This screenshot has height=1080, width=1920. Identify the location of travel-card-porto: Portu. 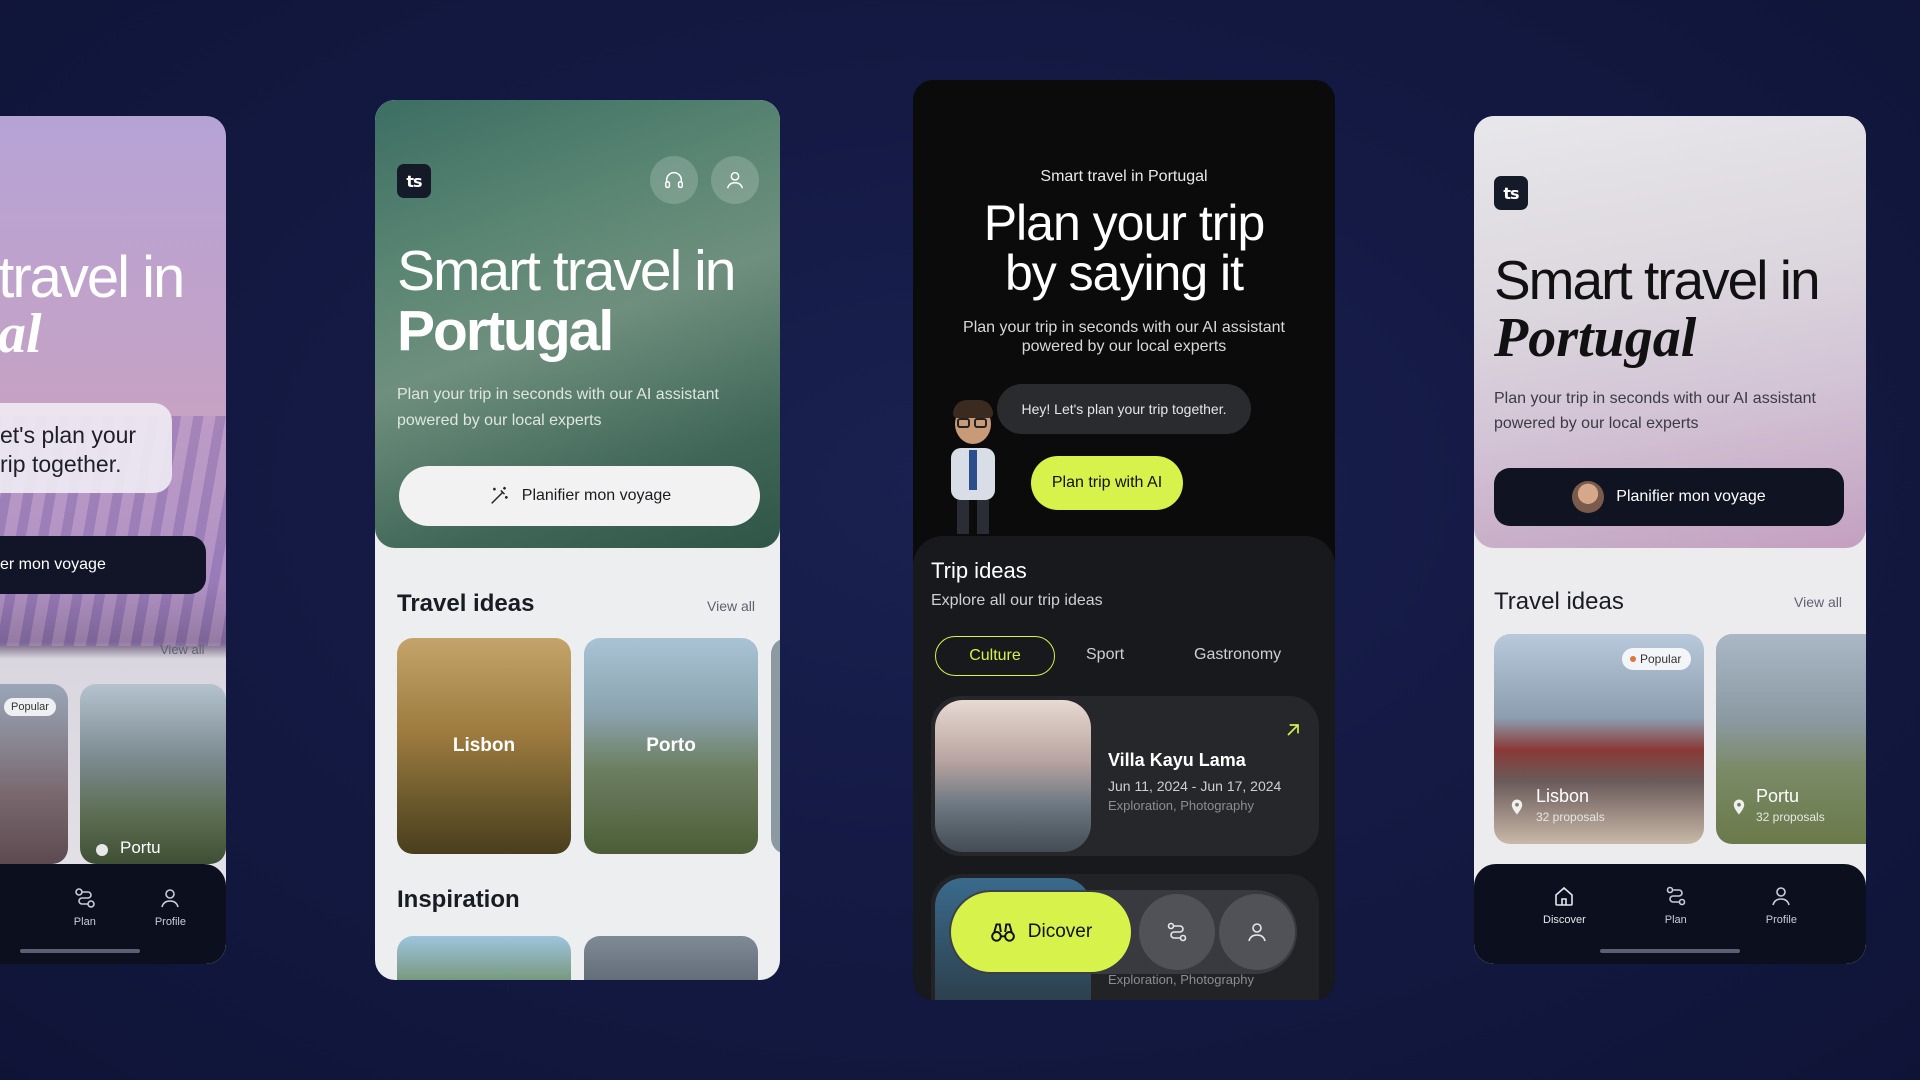
(153, 774).